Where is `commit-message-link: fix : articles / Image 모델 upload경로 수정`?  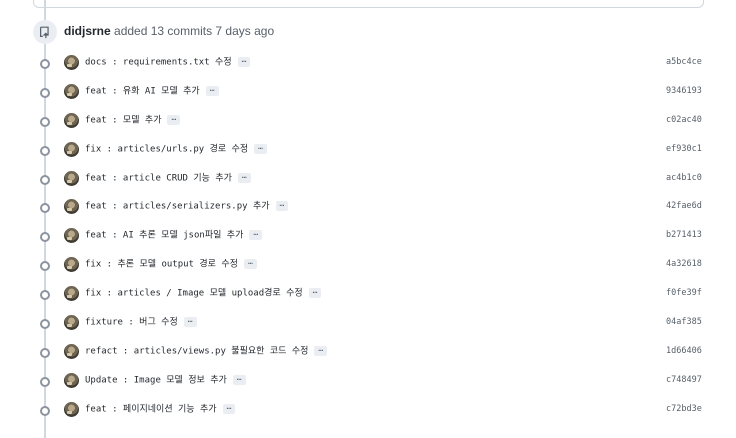
commit-message-link: fix : articles / Image 모델 upload경로 수정 is located at coordinates (194, 294).